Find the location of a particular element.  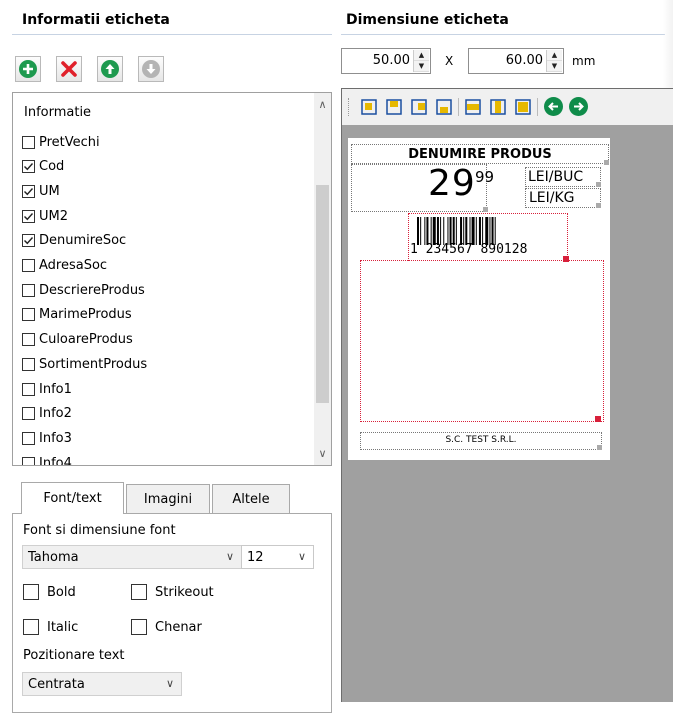

italic-checkbox: Italic is located at coordinates (50, 627).